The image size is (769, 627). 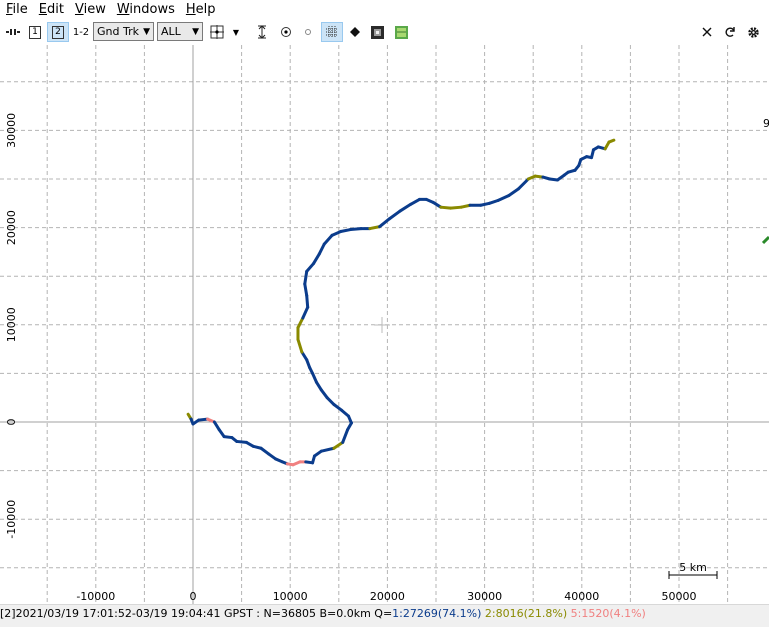 I want to click on show-points-icon, so click(x=308, y=32).